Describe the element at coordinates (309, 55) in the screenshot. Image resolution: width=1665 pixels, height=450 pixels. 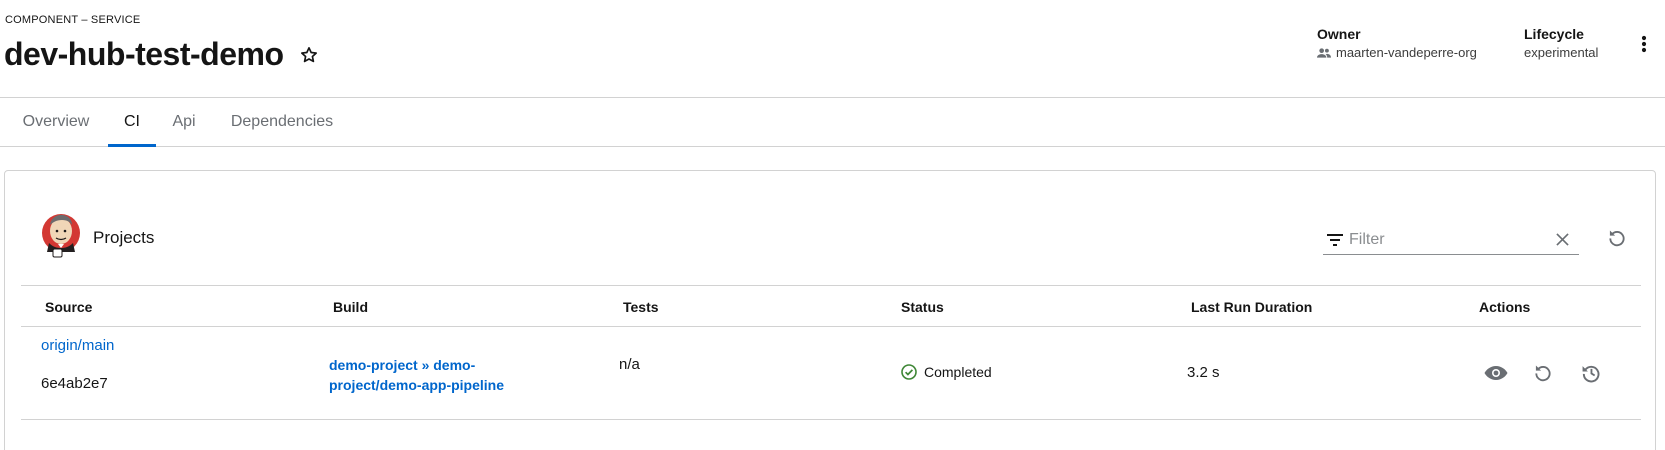
I see `star-icon` at that location.